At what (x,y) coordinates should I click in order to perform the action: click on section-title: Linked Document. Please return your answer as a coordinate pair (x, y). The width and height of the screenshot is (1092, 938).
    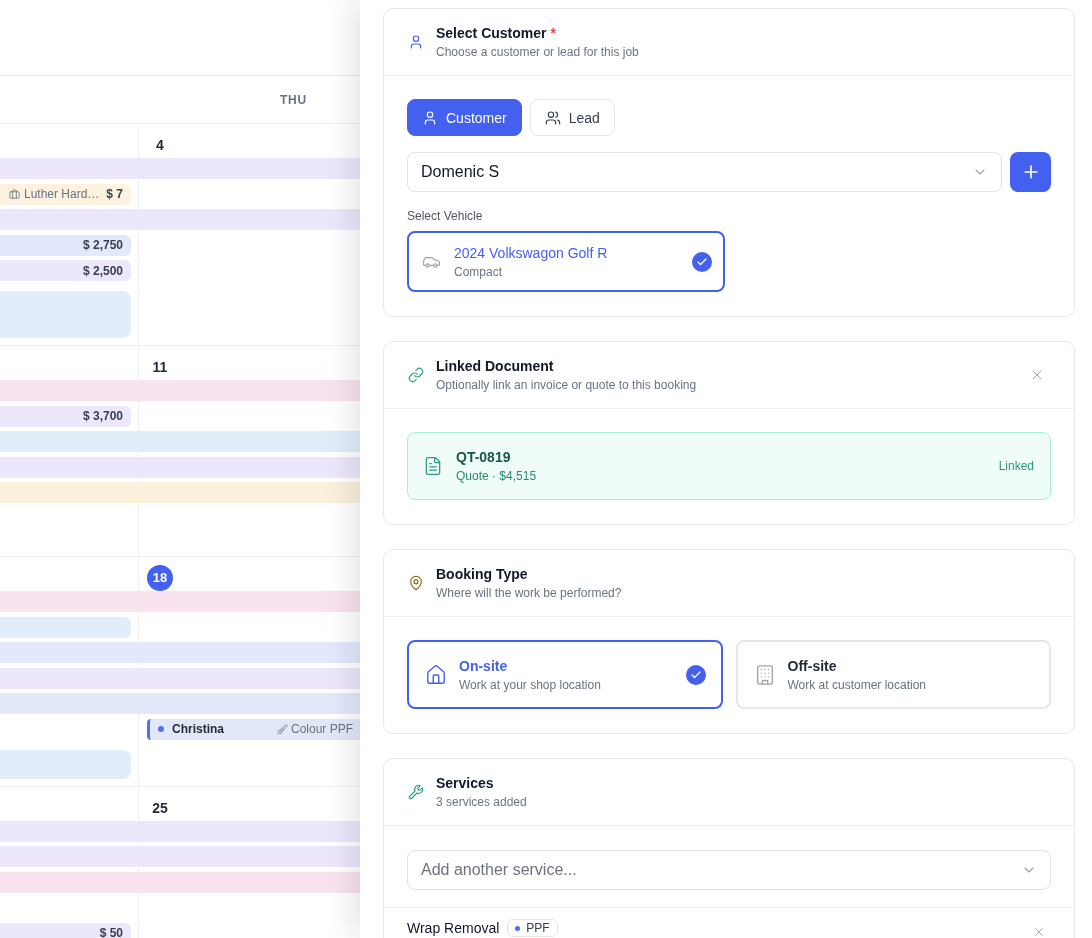
    Looking at the image, I should click on (495, 366).